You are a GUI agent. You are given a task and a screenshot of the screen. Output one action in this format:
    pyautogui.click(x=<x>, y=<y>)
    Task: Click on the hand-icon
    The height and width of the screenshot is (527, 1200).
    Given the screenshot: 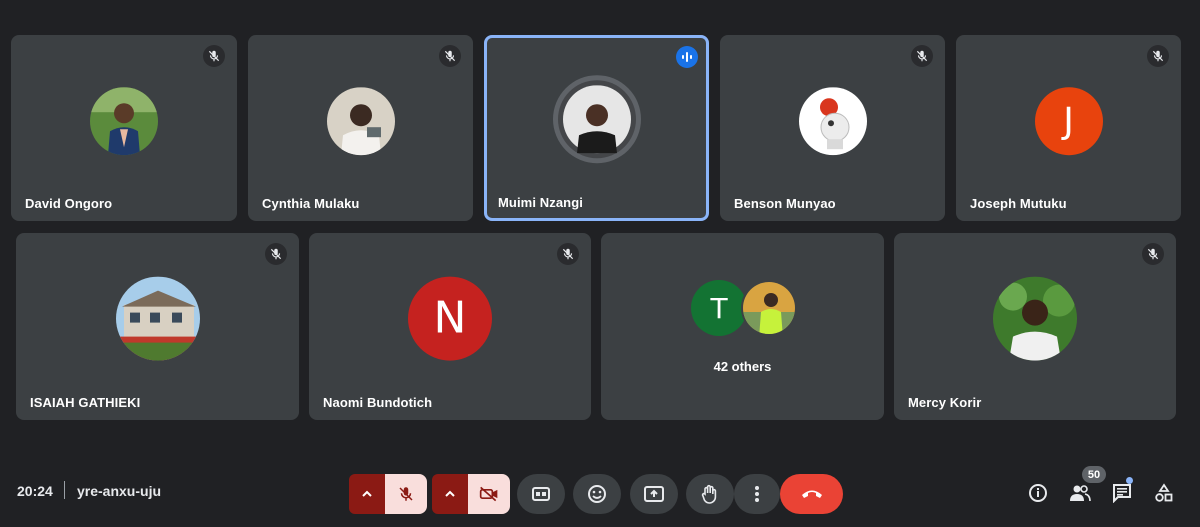 What is the action you would take?
    pyautogui.click(x=709, y=494)
    